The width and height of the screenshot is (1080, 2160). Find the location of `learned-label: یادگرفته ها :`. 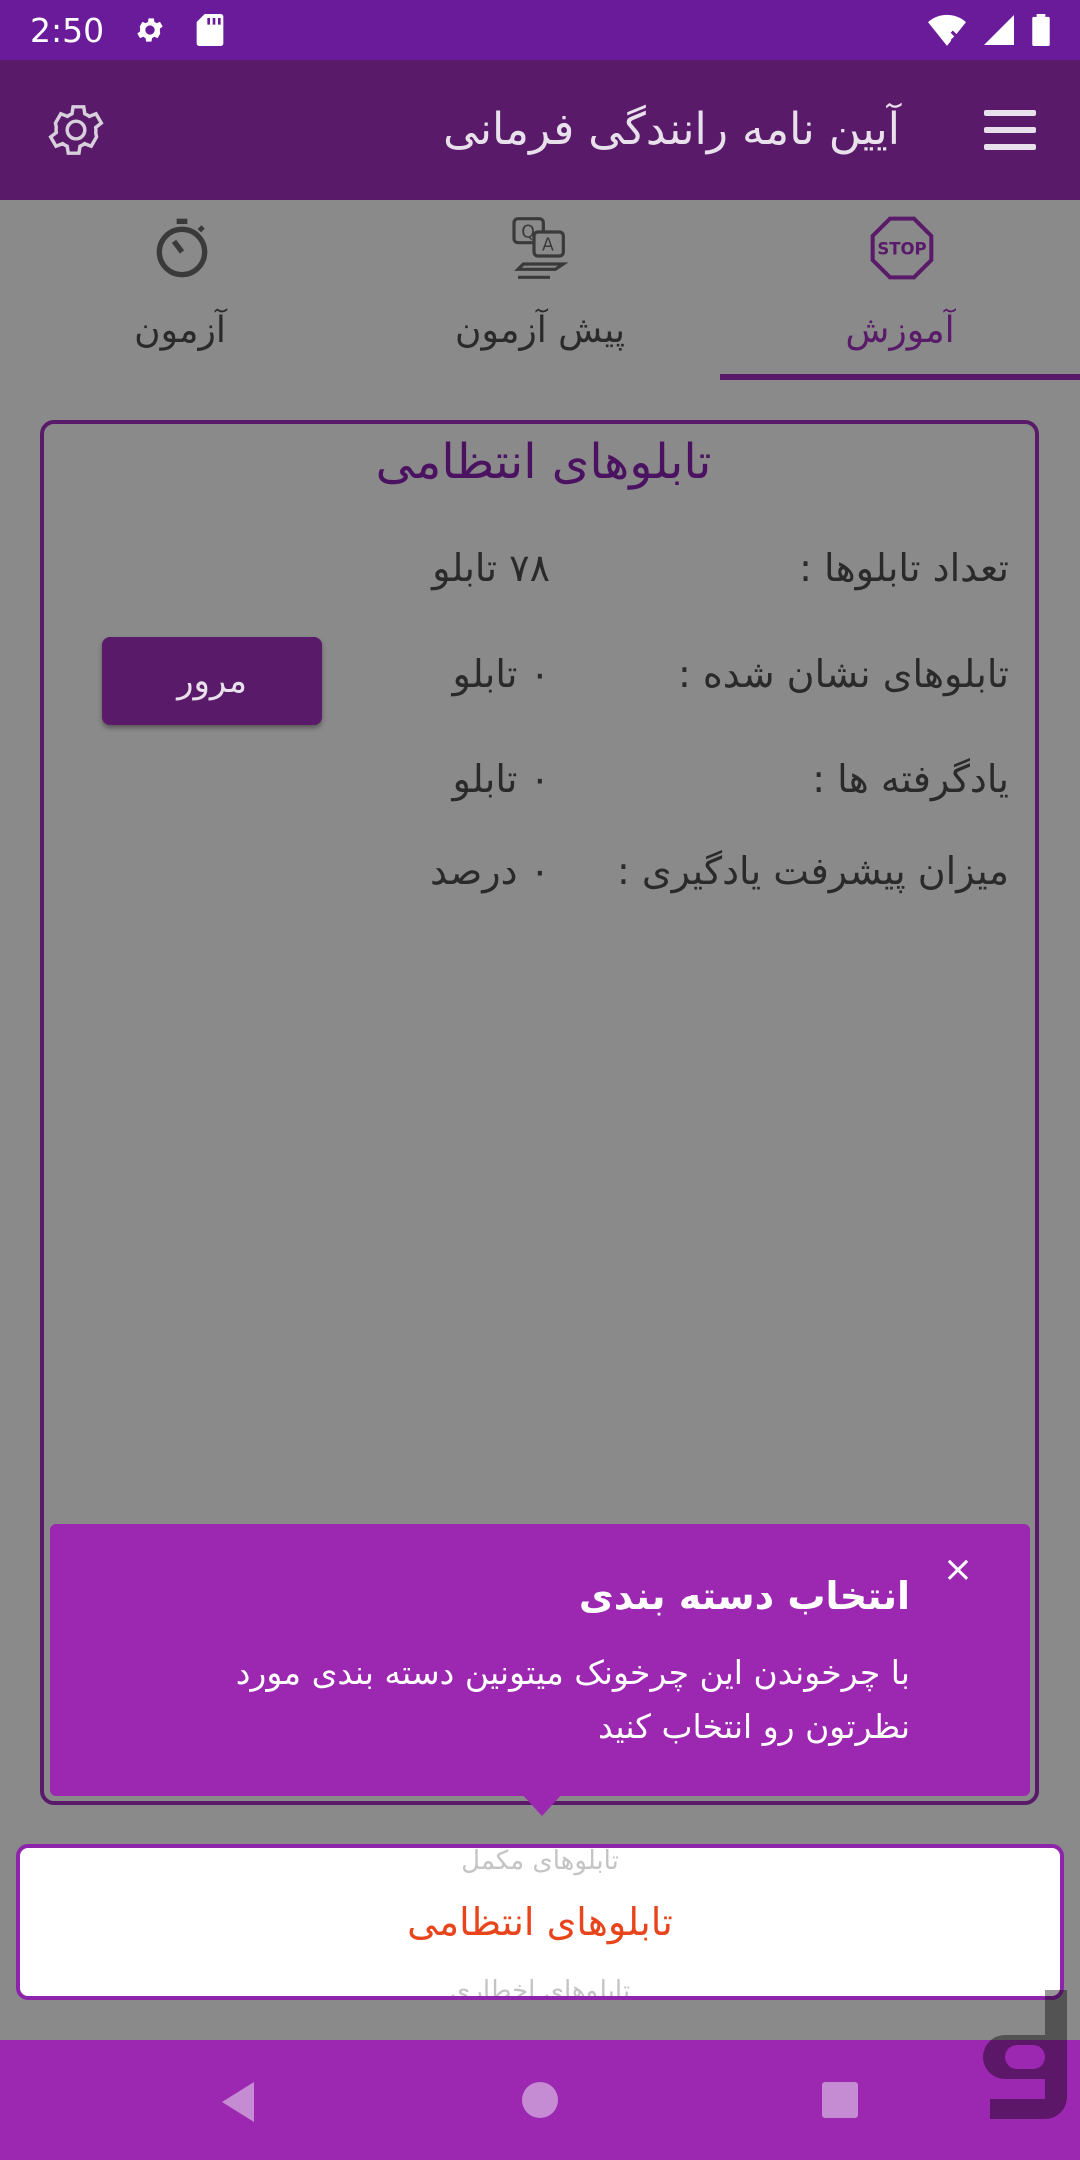

learned-label: یادگرفته ها : is located at coordinates (910, 779).